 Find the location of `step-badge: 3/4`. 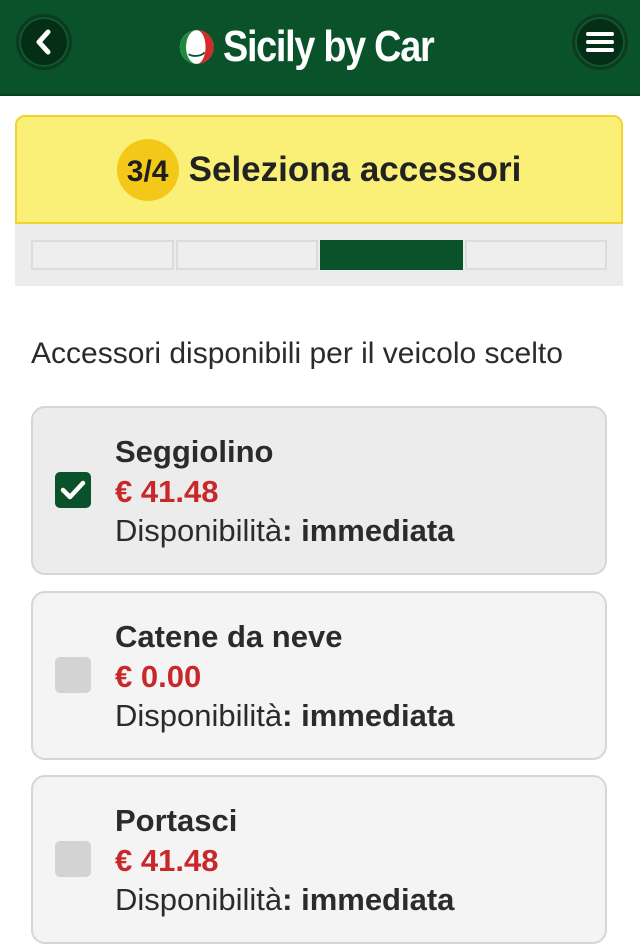

step-badge: 3/4 is located at coordinates (147, 169).